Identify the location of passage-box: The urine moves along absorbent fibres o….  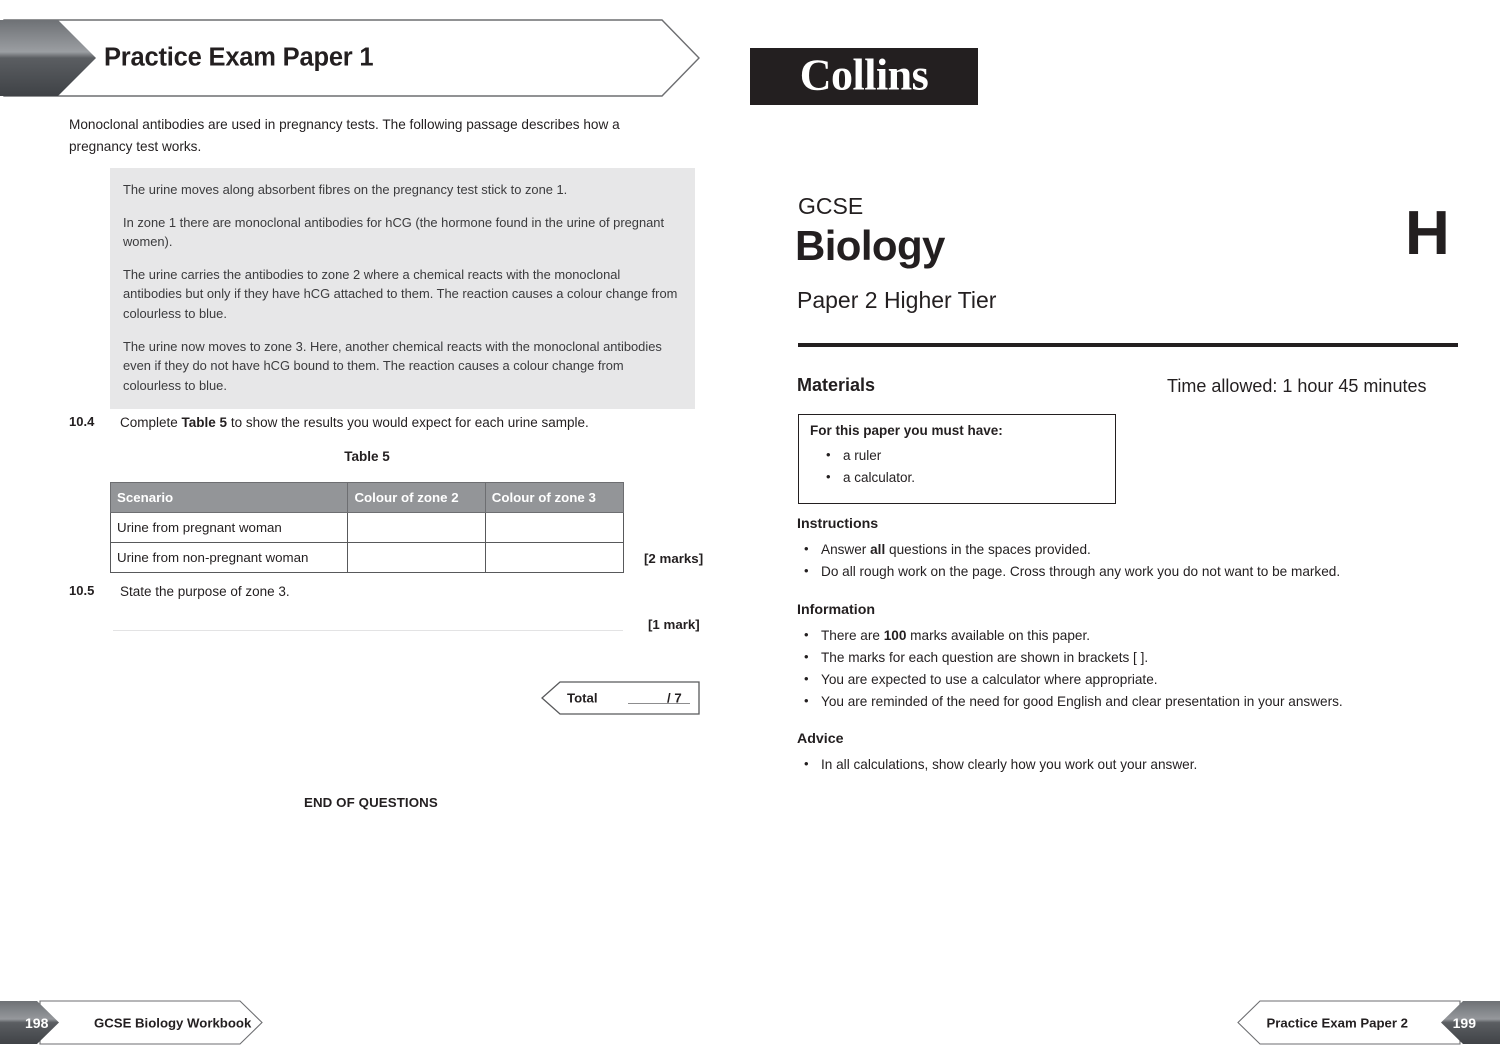
(402, 289).